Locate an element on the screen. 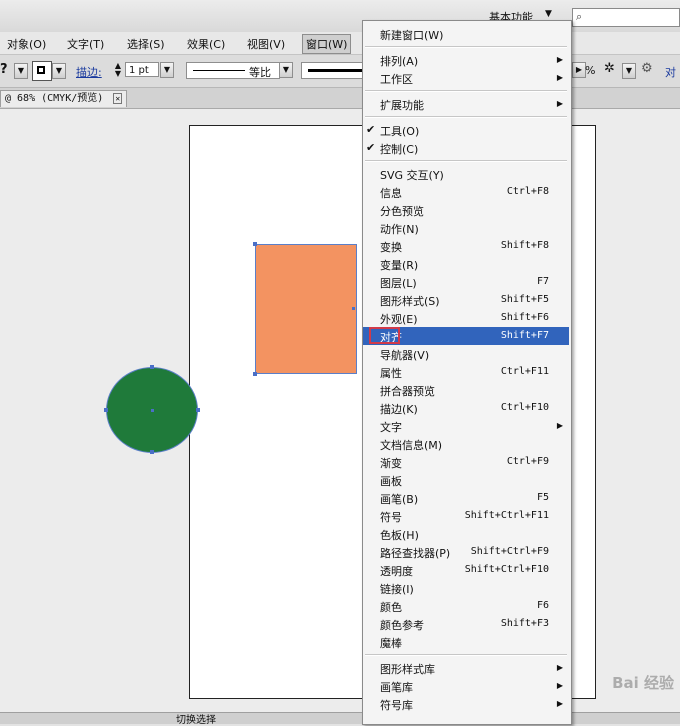 This screenshot has width=680, height=726. menu-item: ✔ 控制(C) is located at coordinates (466, 148).